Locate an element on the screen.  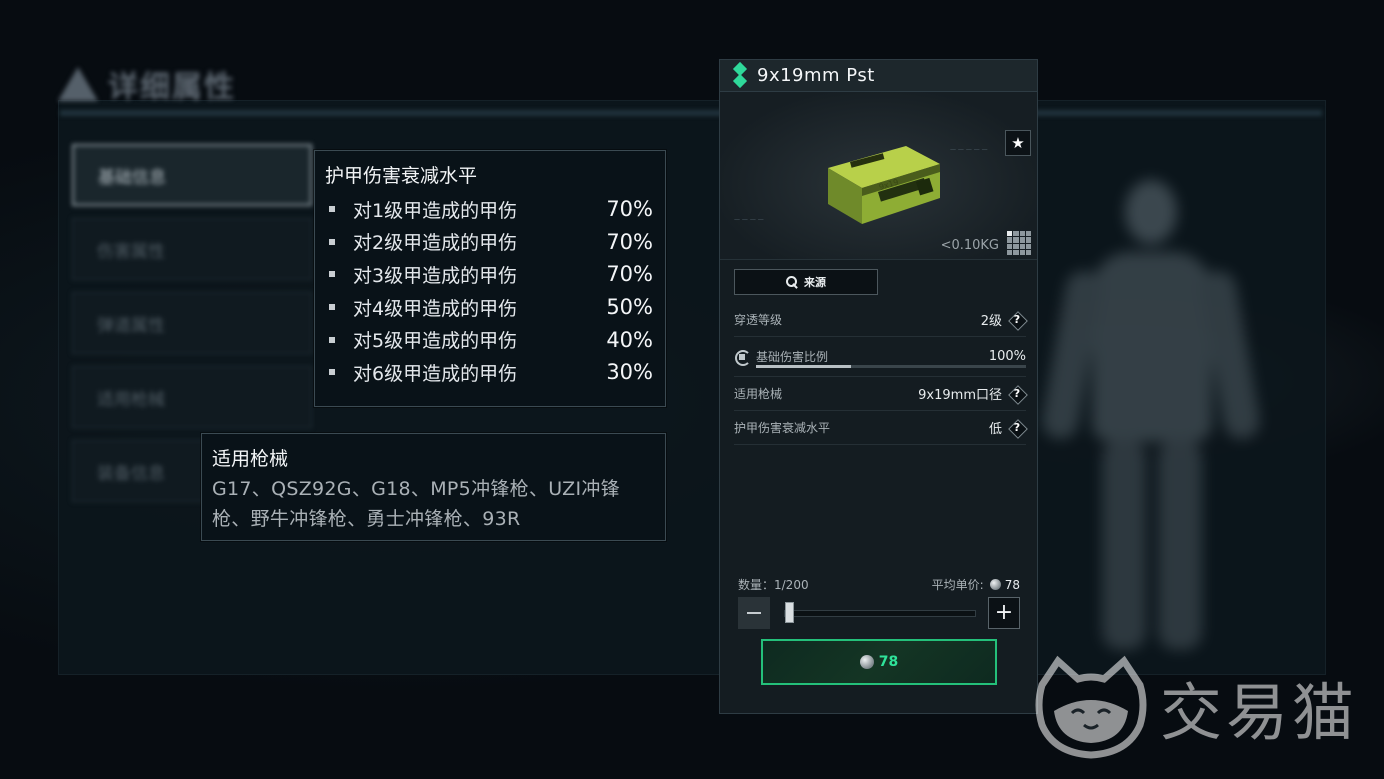
watermark-text: 交易猫 is located at coordinates (1259, 712).